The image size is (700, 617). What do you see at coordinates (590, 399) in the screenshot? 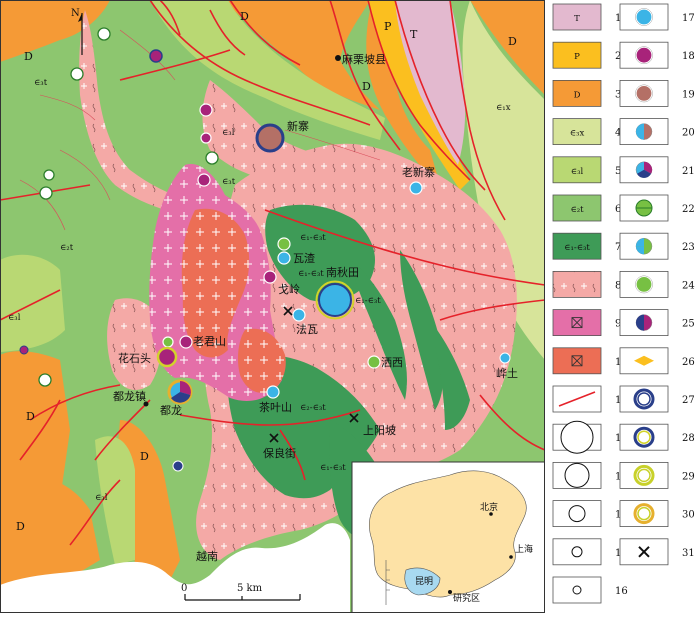
I see `legend-item-11: 11` at bounding box center [590, 399].